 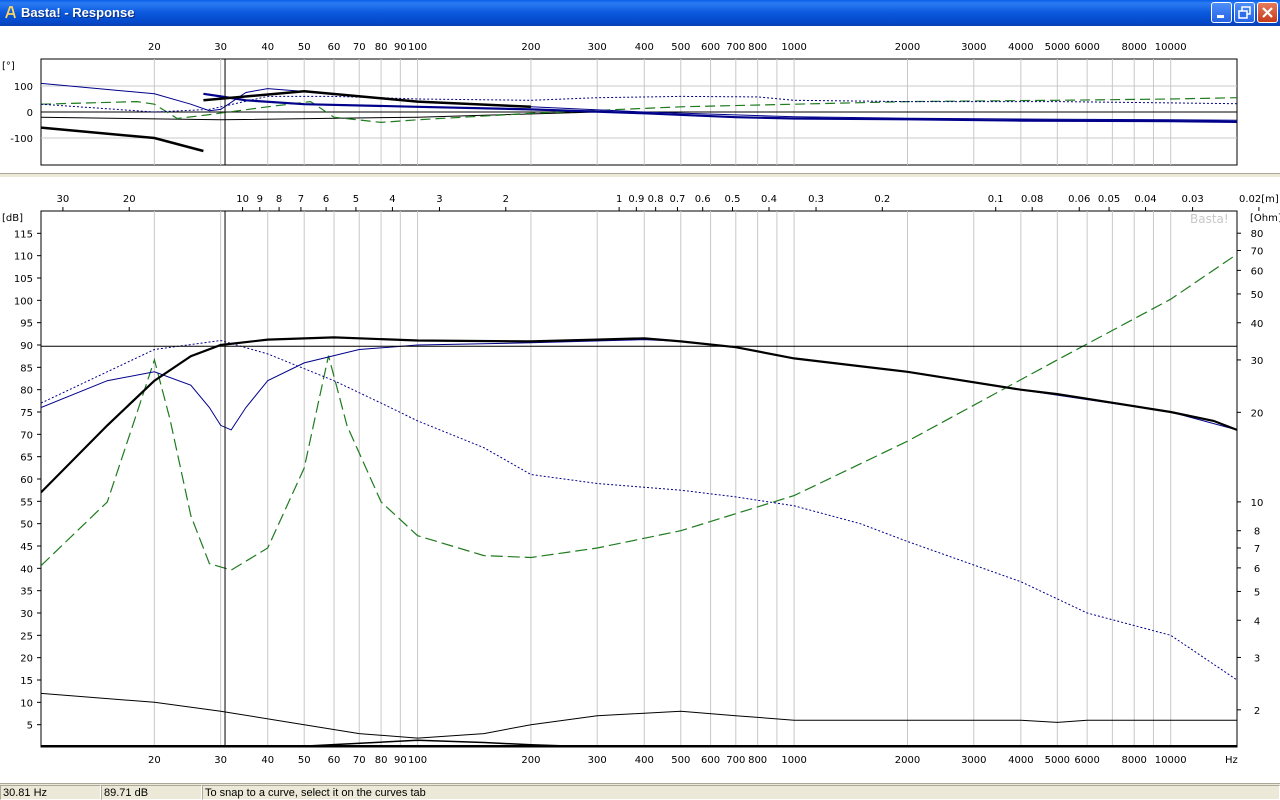 I want to click on wavelength-tick-label: 0.9, so click(x=636, y=199).